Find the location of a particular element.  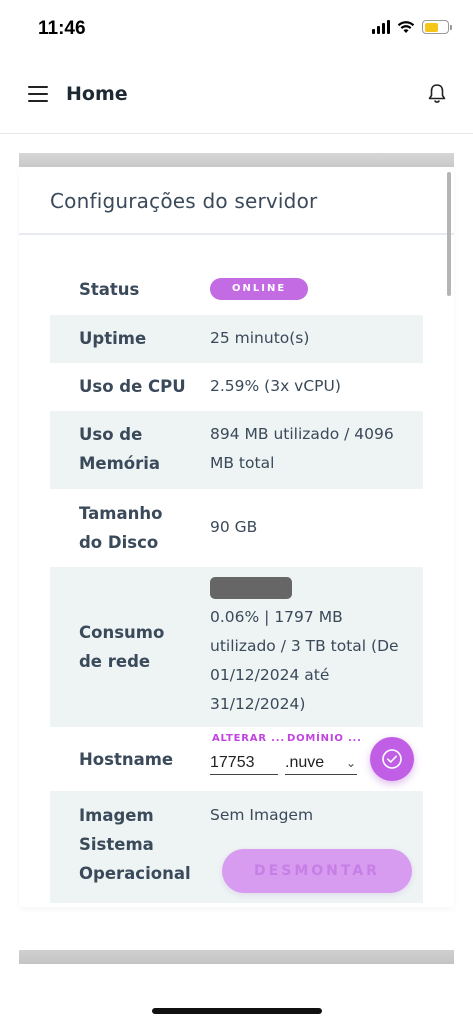

row-uptime: Uptime 25 minuto(s) is located at coordinates (236, 339).